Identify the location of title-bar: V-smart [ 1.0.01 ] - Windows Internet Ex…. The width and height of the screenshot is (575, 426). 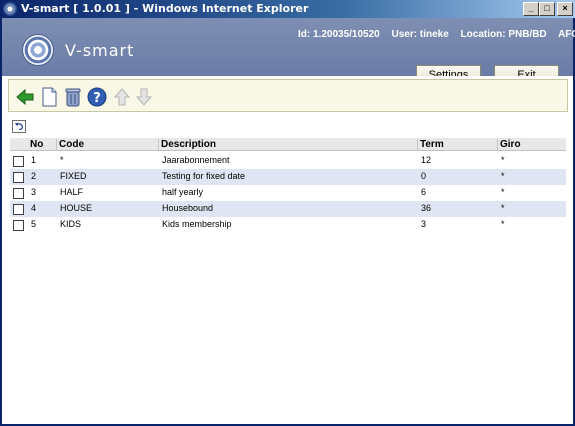
(287, 9).